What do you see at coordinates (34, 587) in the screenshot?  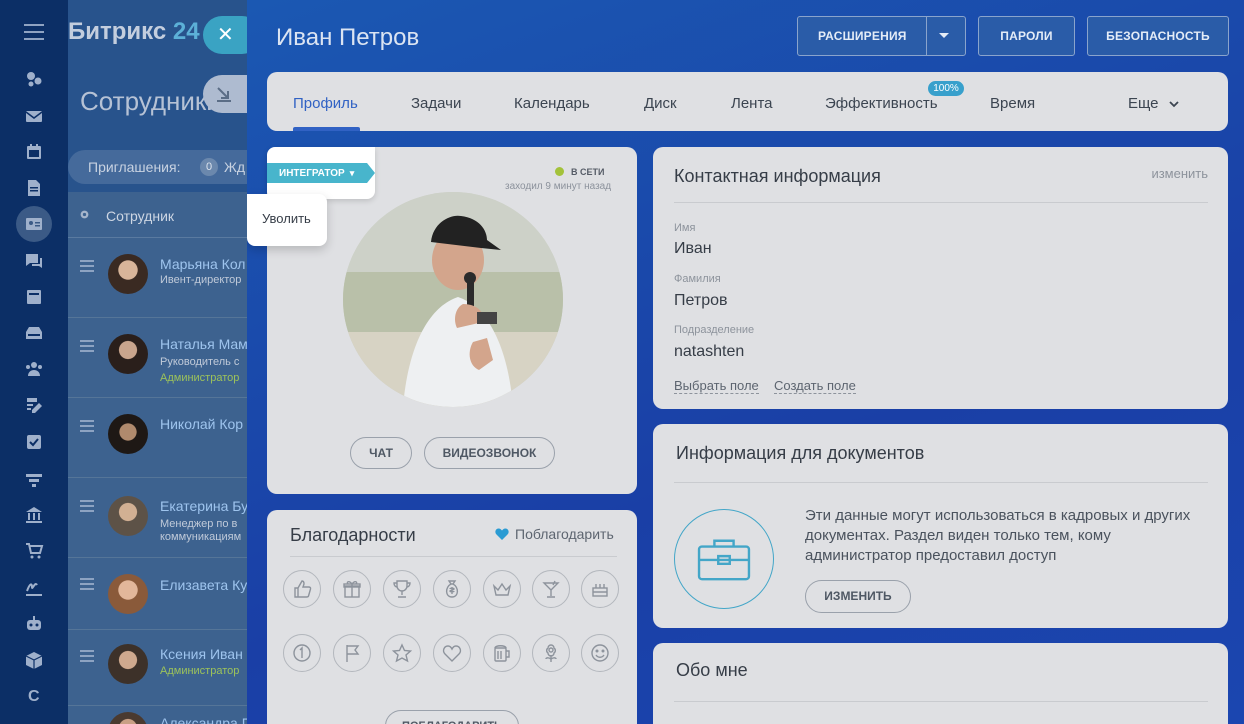 I see `signature-icon` at bounding box center [34, 587].